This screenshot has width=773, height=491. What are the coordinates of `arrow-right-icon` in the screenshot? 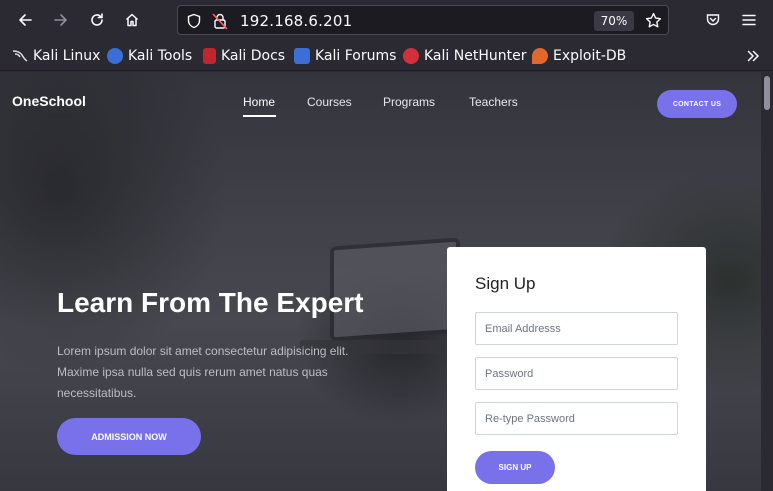 It's located at (60, 20).